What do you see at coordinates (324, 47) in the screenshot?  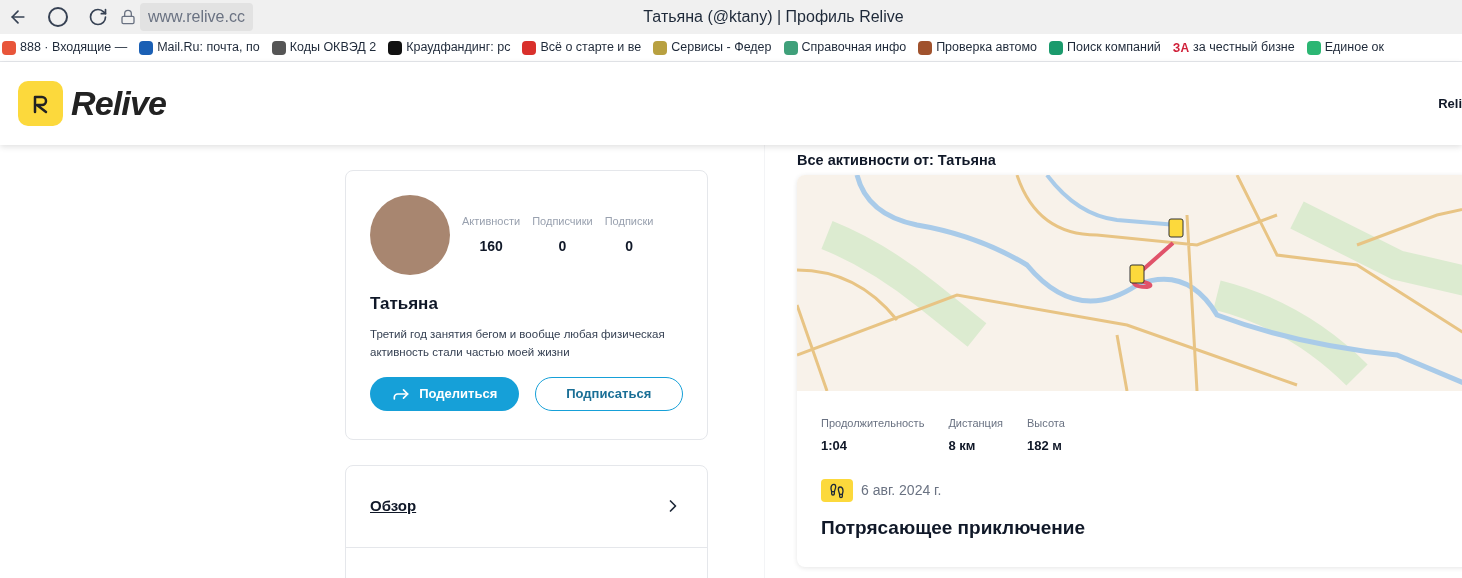 I see `bookmark: Коды ОКВЭД 2` at bounding box center [324, 47].